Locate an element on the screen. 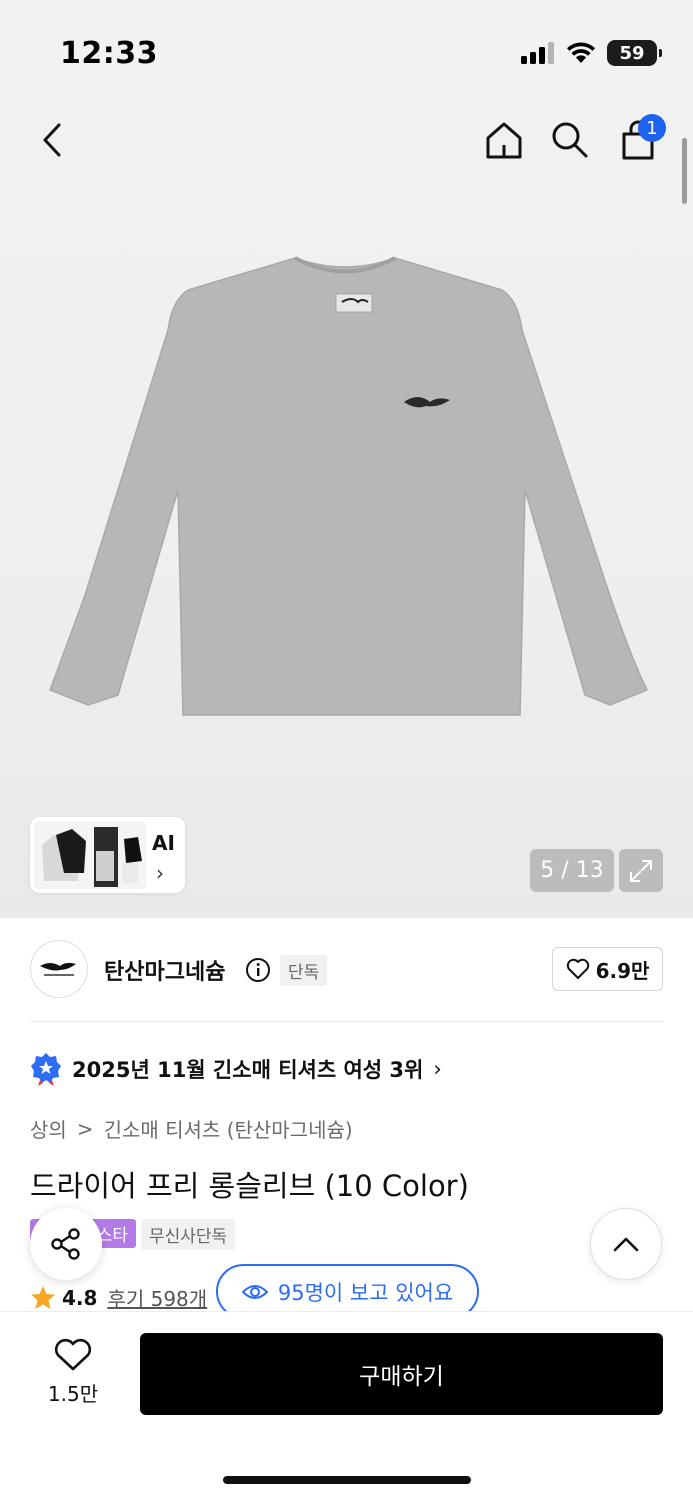  image-counter: 5 / 13 is located at coordinates (572, 870).